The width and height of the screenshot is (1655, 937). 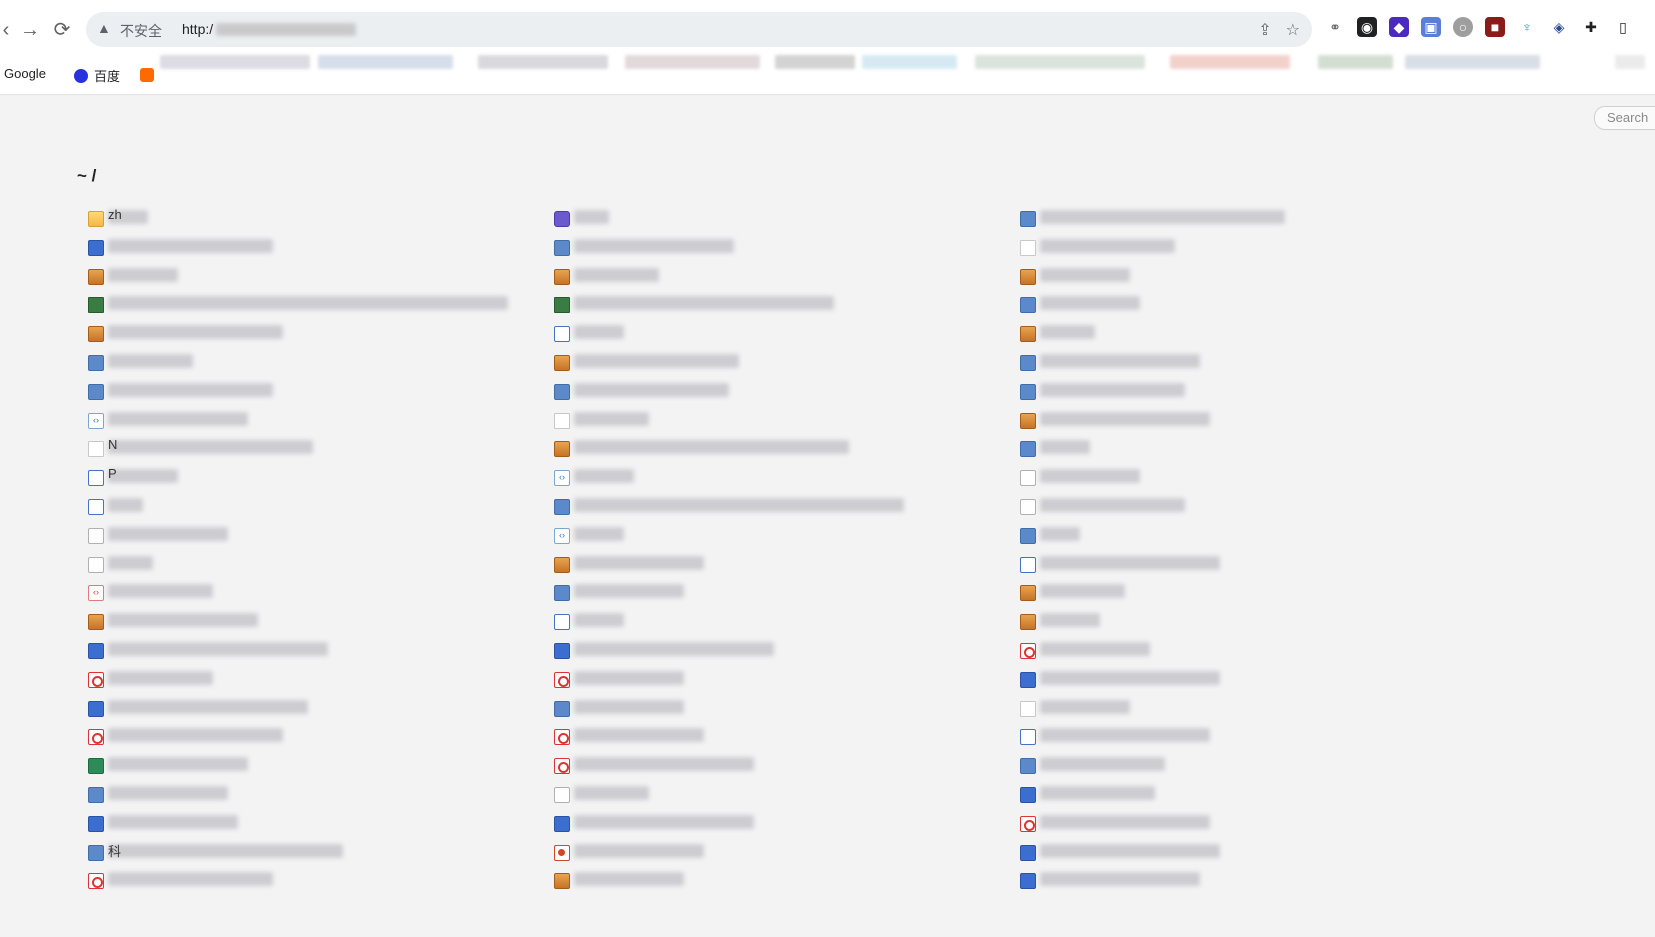 I want to click on extension-icon-7: ♆, so click(x=1527, y=27).